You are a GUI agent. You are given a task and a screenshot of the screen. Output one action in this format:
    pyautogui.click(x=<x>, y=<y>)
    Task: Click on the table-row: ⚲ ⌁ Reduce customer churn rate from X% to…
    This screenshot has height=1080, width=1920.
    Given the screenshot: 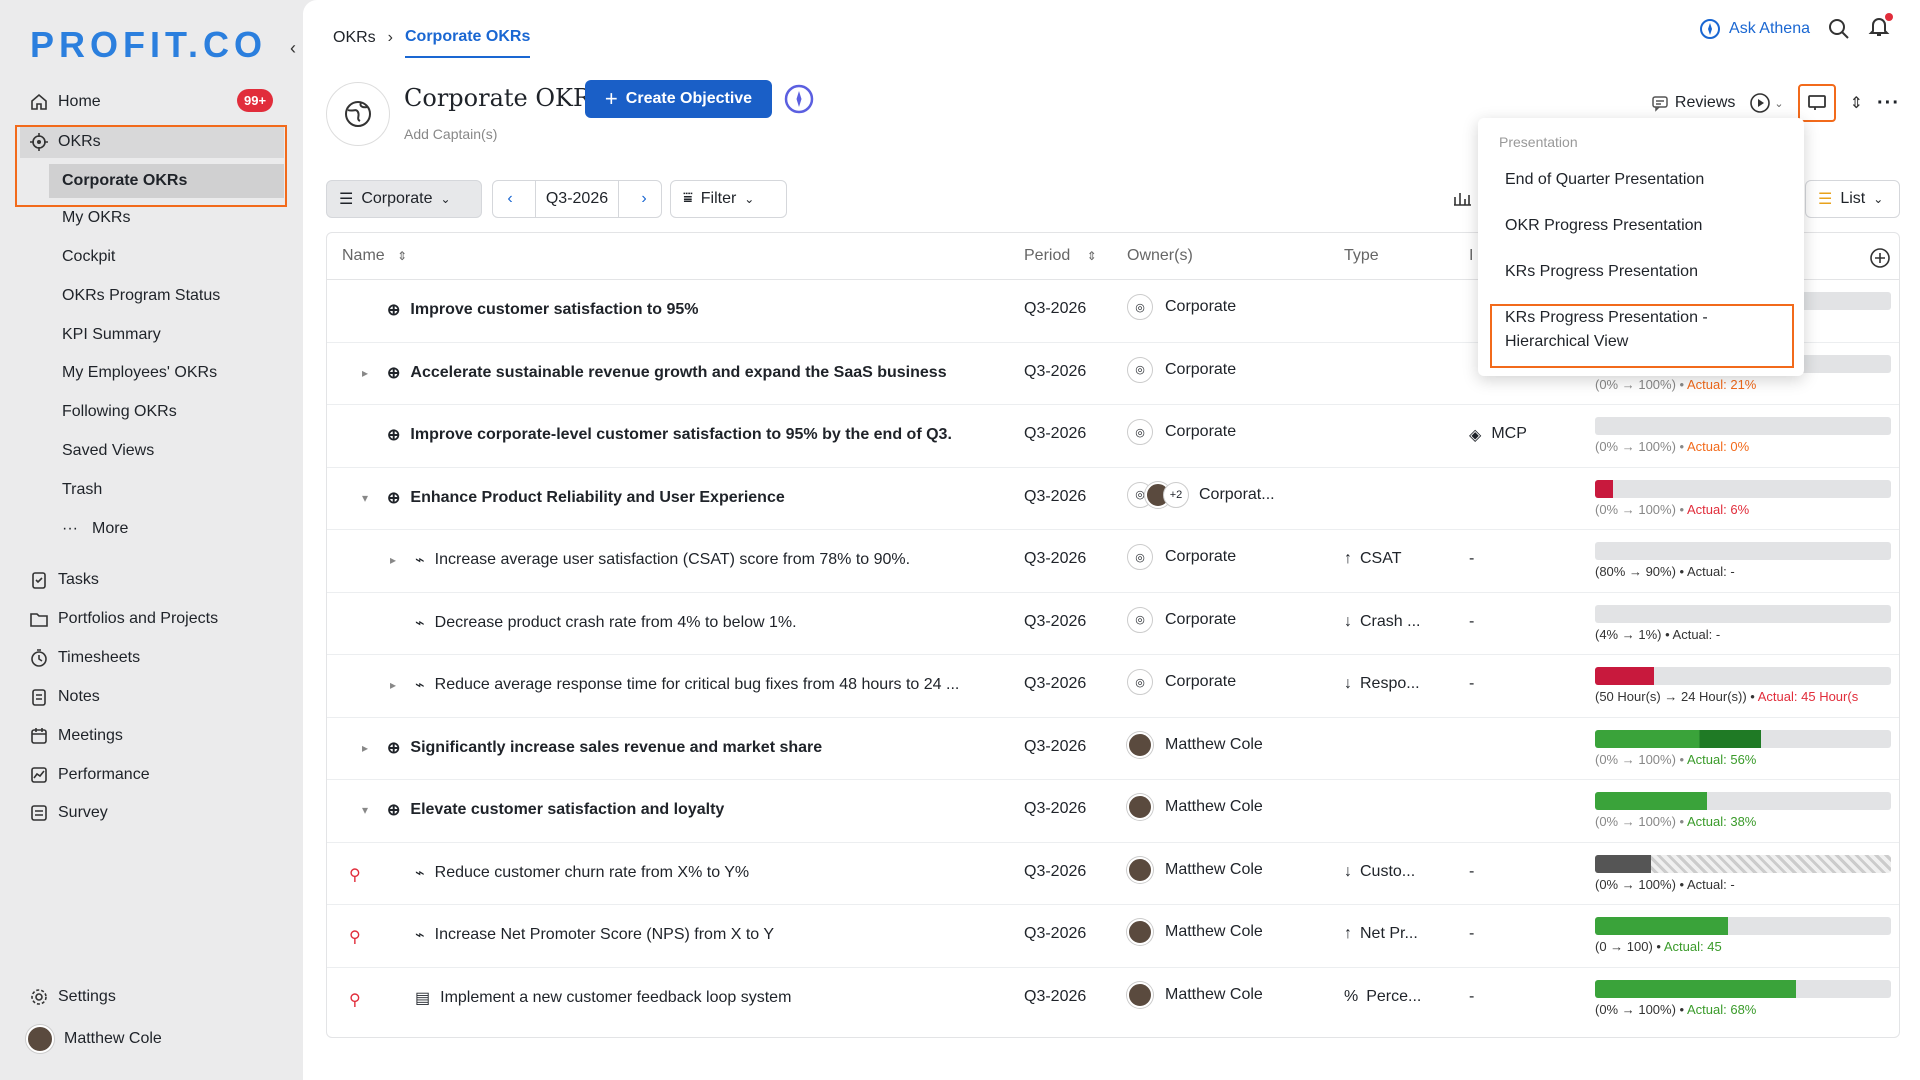 What is the action you would take?
    pyautogui.click(x=1113, y=874)
    